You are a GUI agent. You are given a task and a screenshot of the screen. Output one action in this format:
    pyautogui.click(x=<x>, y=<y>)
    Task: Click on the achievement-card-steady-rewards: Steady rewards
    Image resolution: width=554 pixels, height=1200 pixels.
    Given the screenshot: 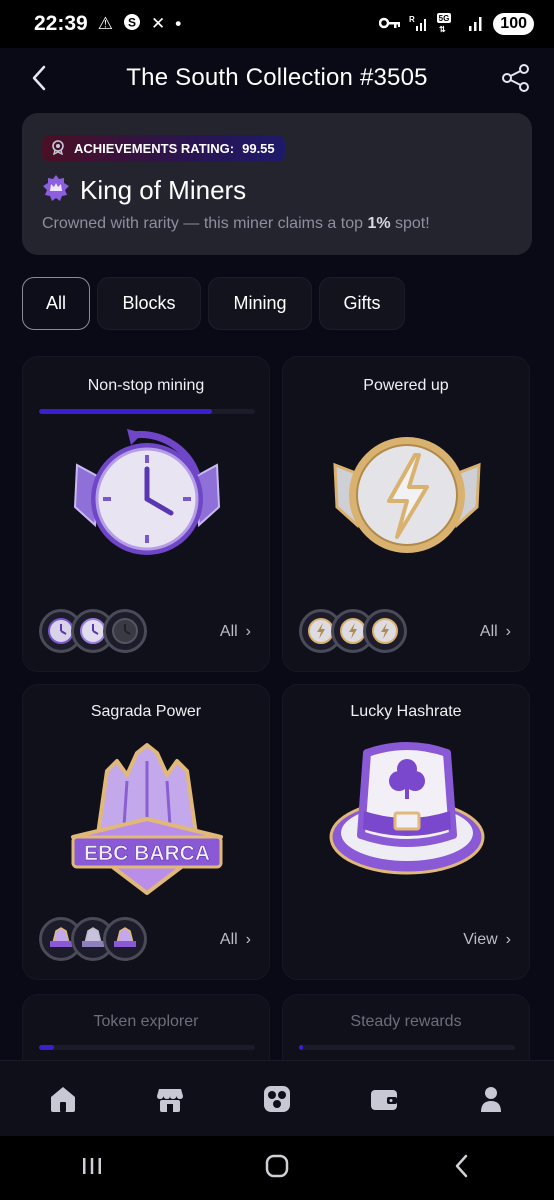 What is the action you would take?
    pyautogui.click(x=406, y=1027)
    